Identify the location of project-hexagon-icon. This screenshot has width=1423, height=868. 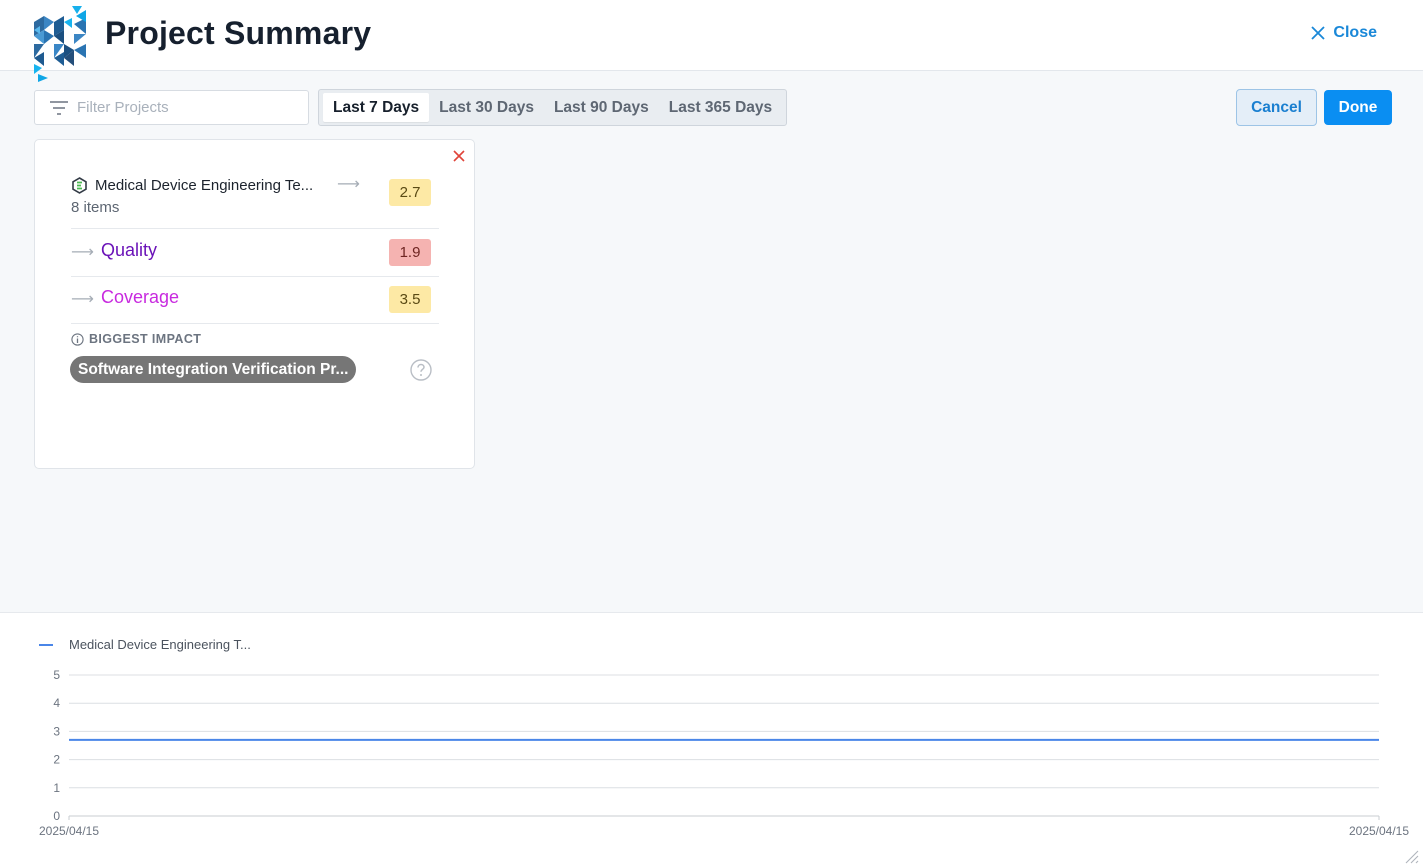
(79, 185).